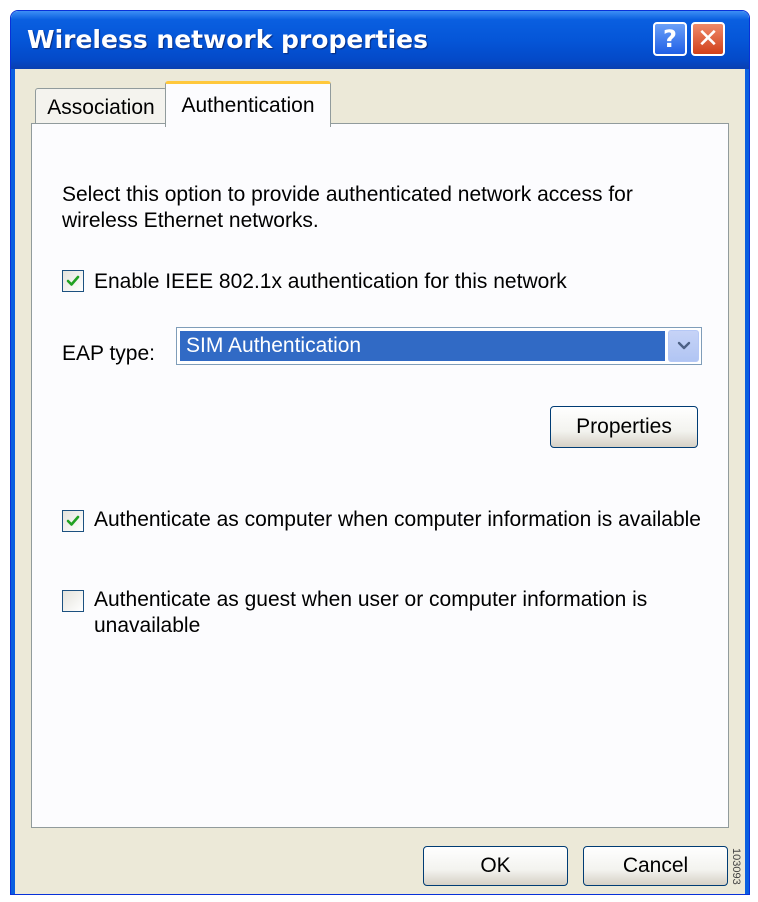 This screenshot has height=902, width=758. I want to click on window-title: Wireless network properties, so click(227, 39).